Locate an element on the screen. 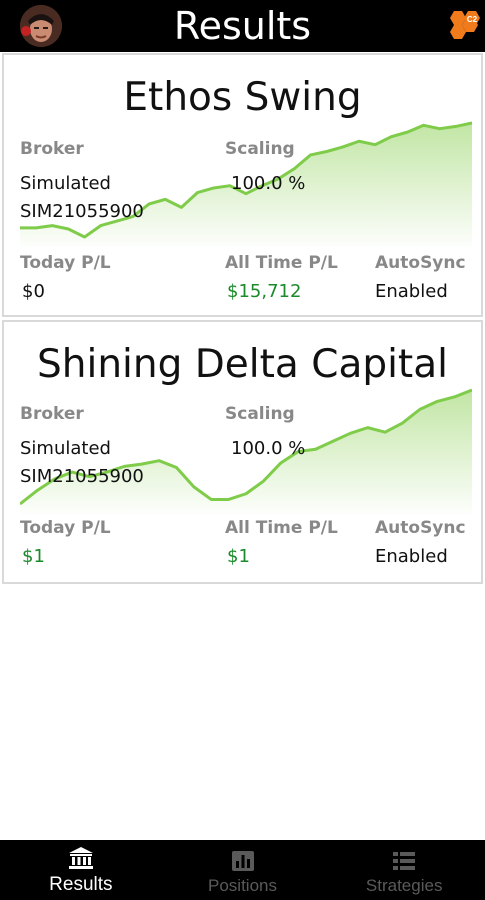  tab-label: Strategies is located at coordinates (404, 885).